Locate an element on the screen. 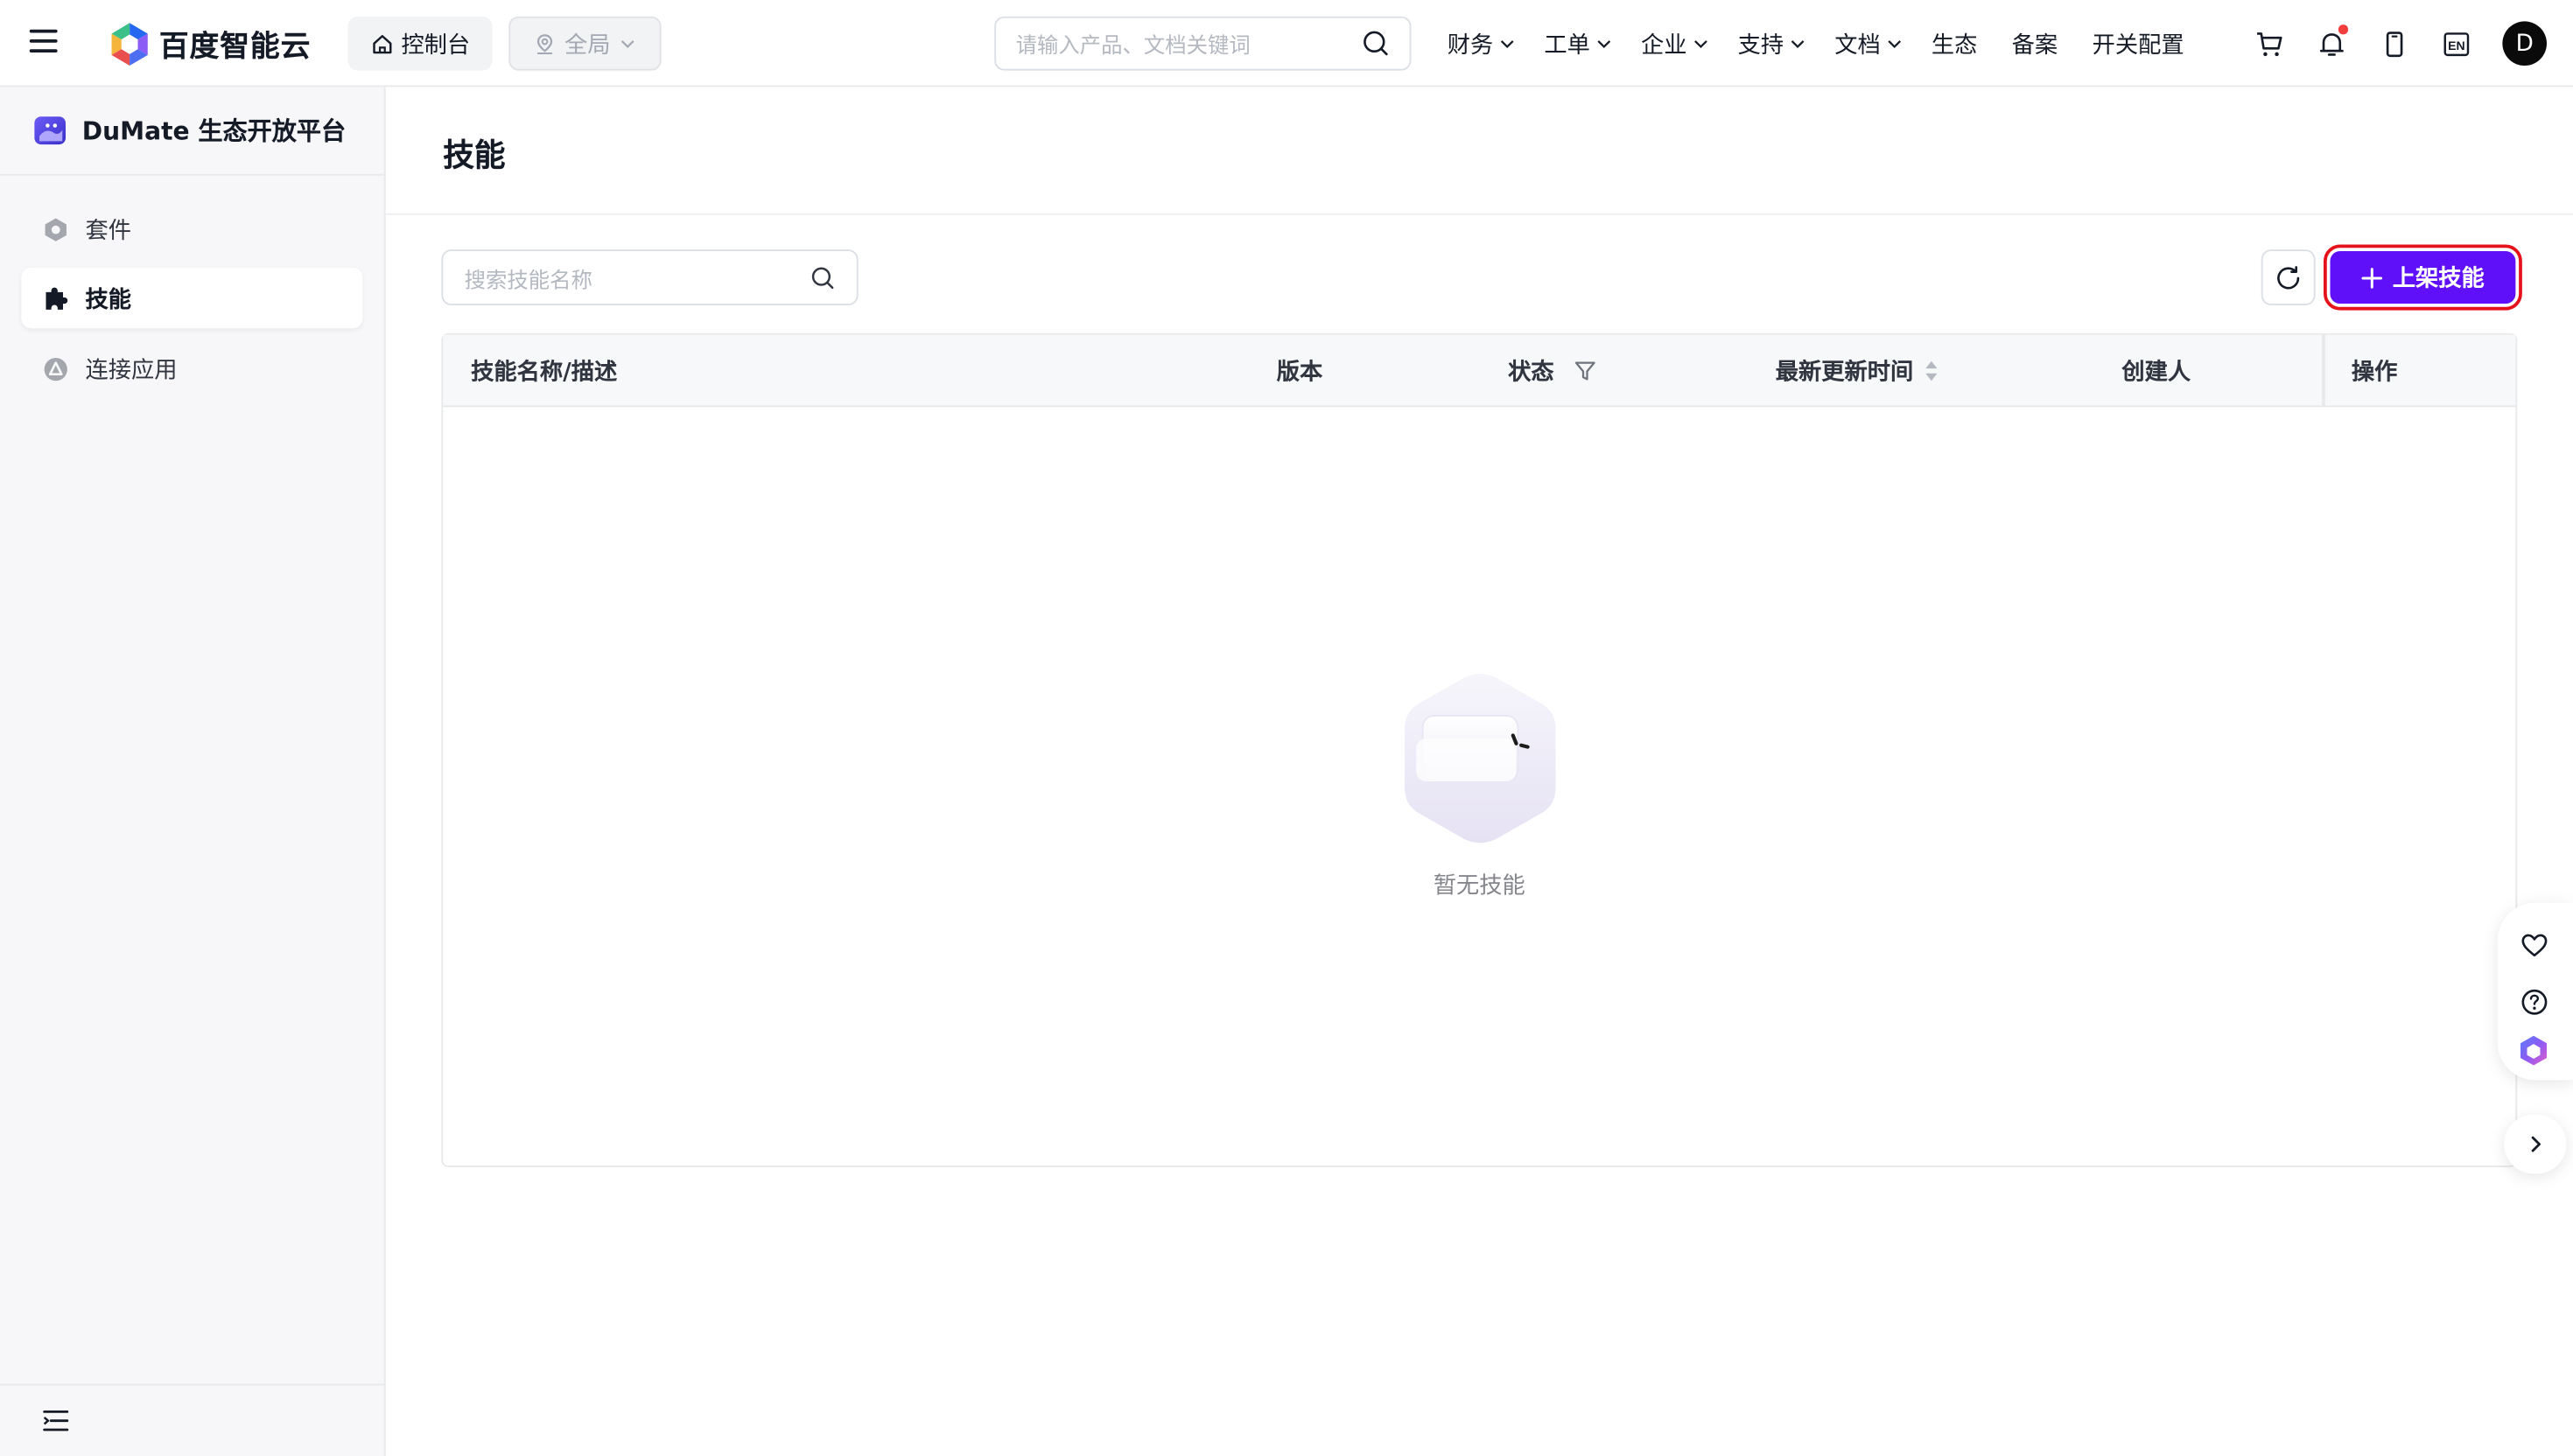 The image size is (2573, 1456). baidu-cloud-logo-icon is located at coordinates (129, 44).